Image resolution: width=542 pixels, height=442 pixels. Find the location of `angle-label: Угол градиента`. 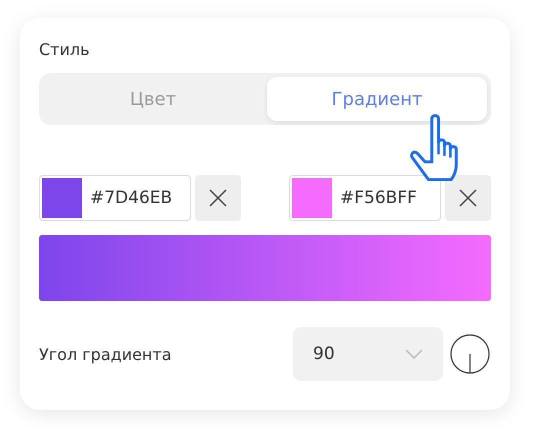

angle-label: Угол градиента is located at coordinates (106, 354).